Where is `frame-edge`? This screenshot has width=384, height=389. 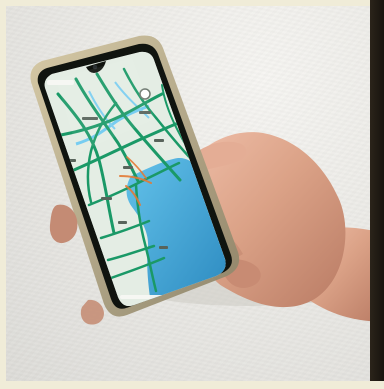
frame-edge is located at coordinates (377, 194).